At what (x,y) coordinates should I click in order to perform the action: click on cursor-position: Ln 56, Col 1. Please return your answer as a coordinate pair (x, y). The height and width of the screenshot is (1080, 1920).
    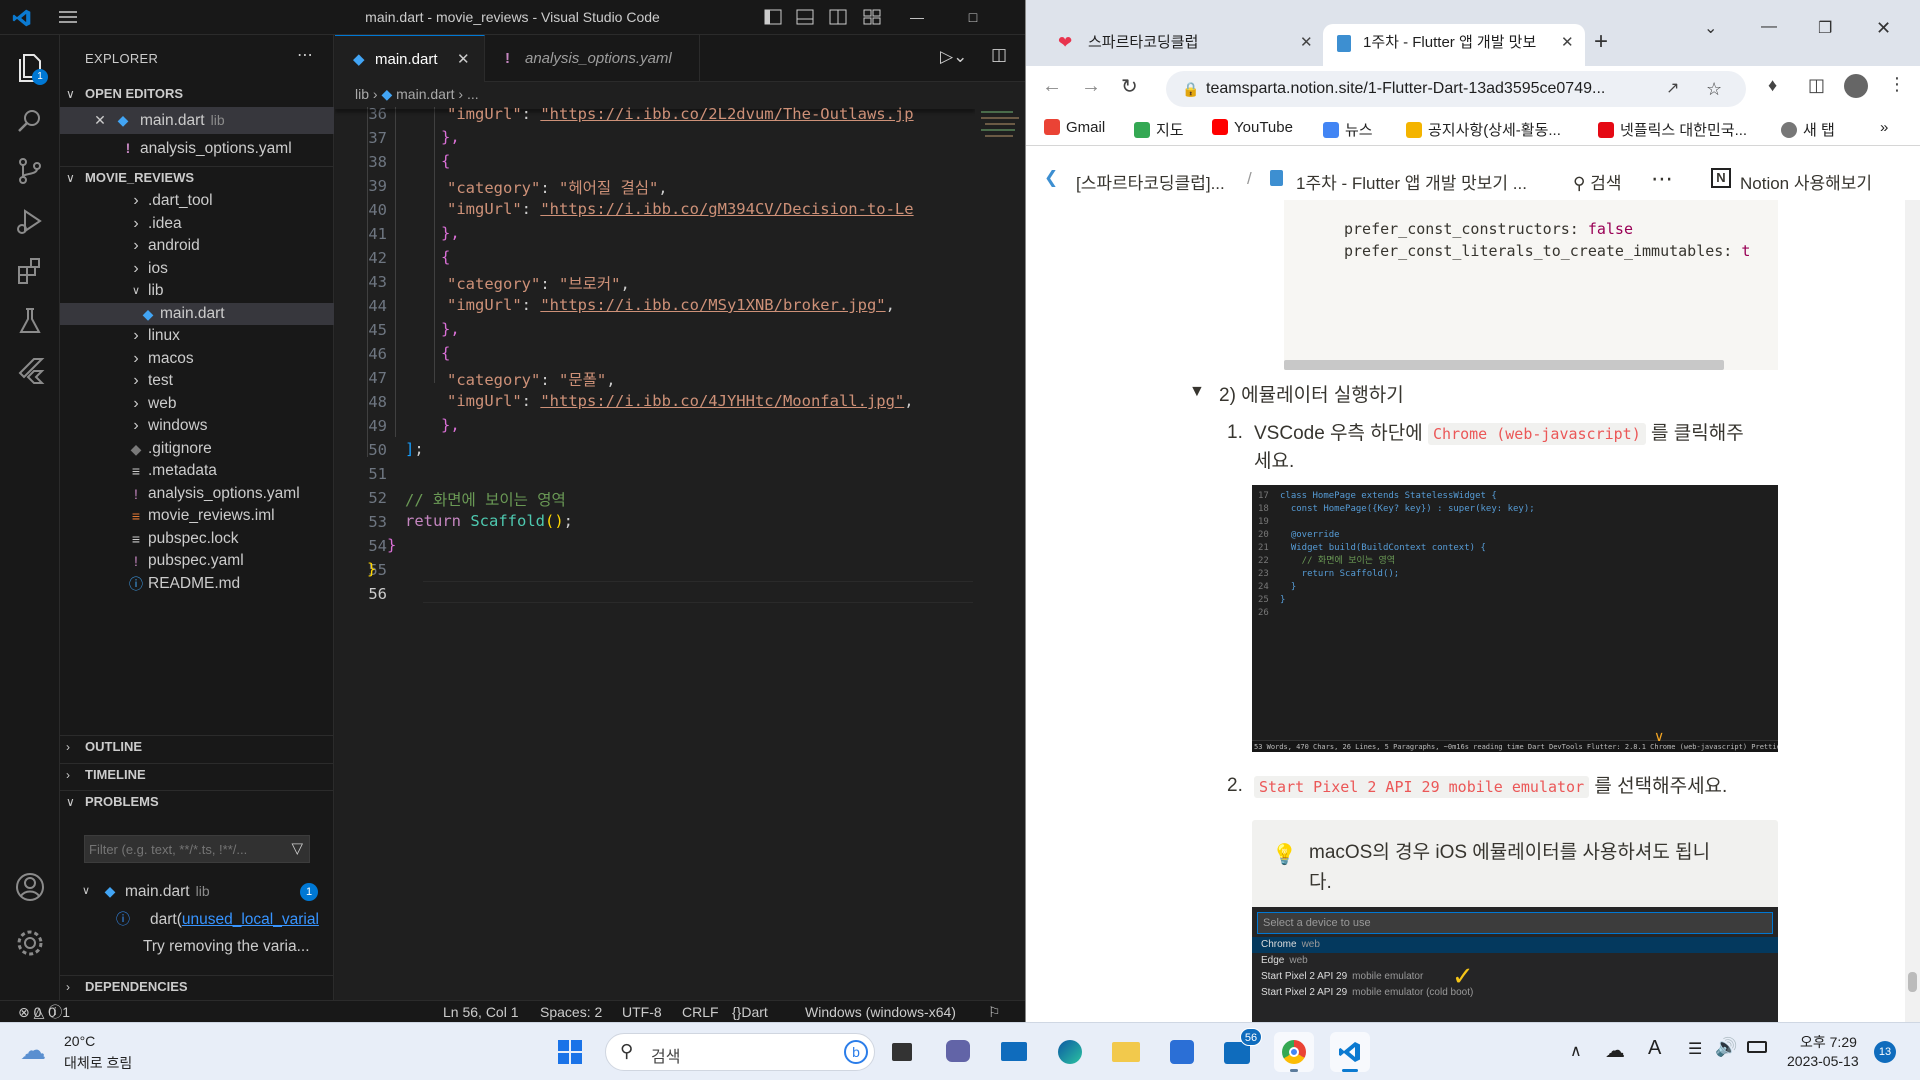
    Looking at the image, I should click on (481, 1012).